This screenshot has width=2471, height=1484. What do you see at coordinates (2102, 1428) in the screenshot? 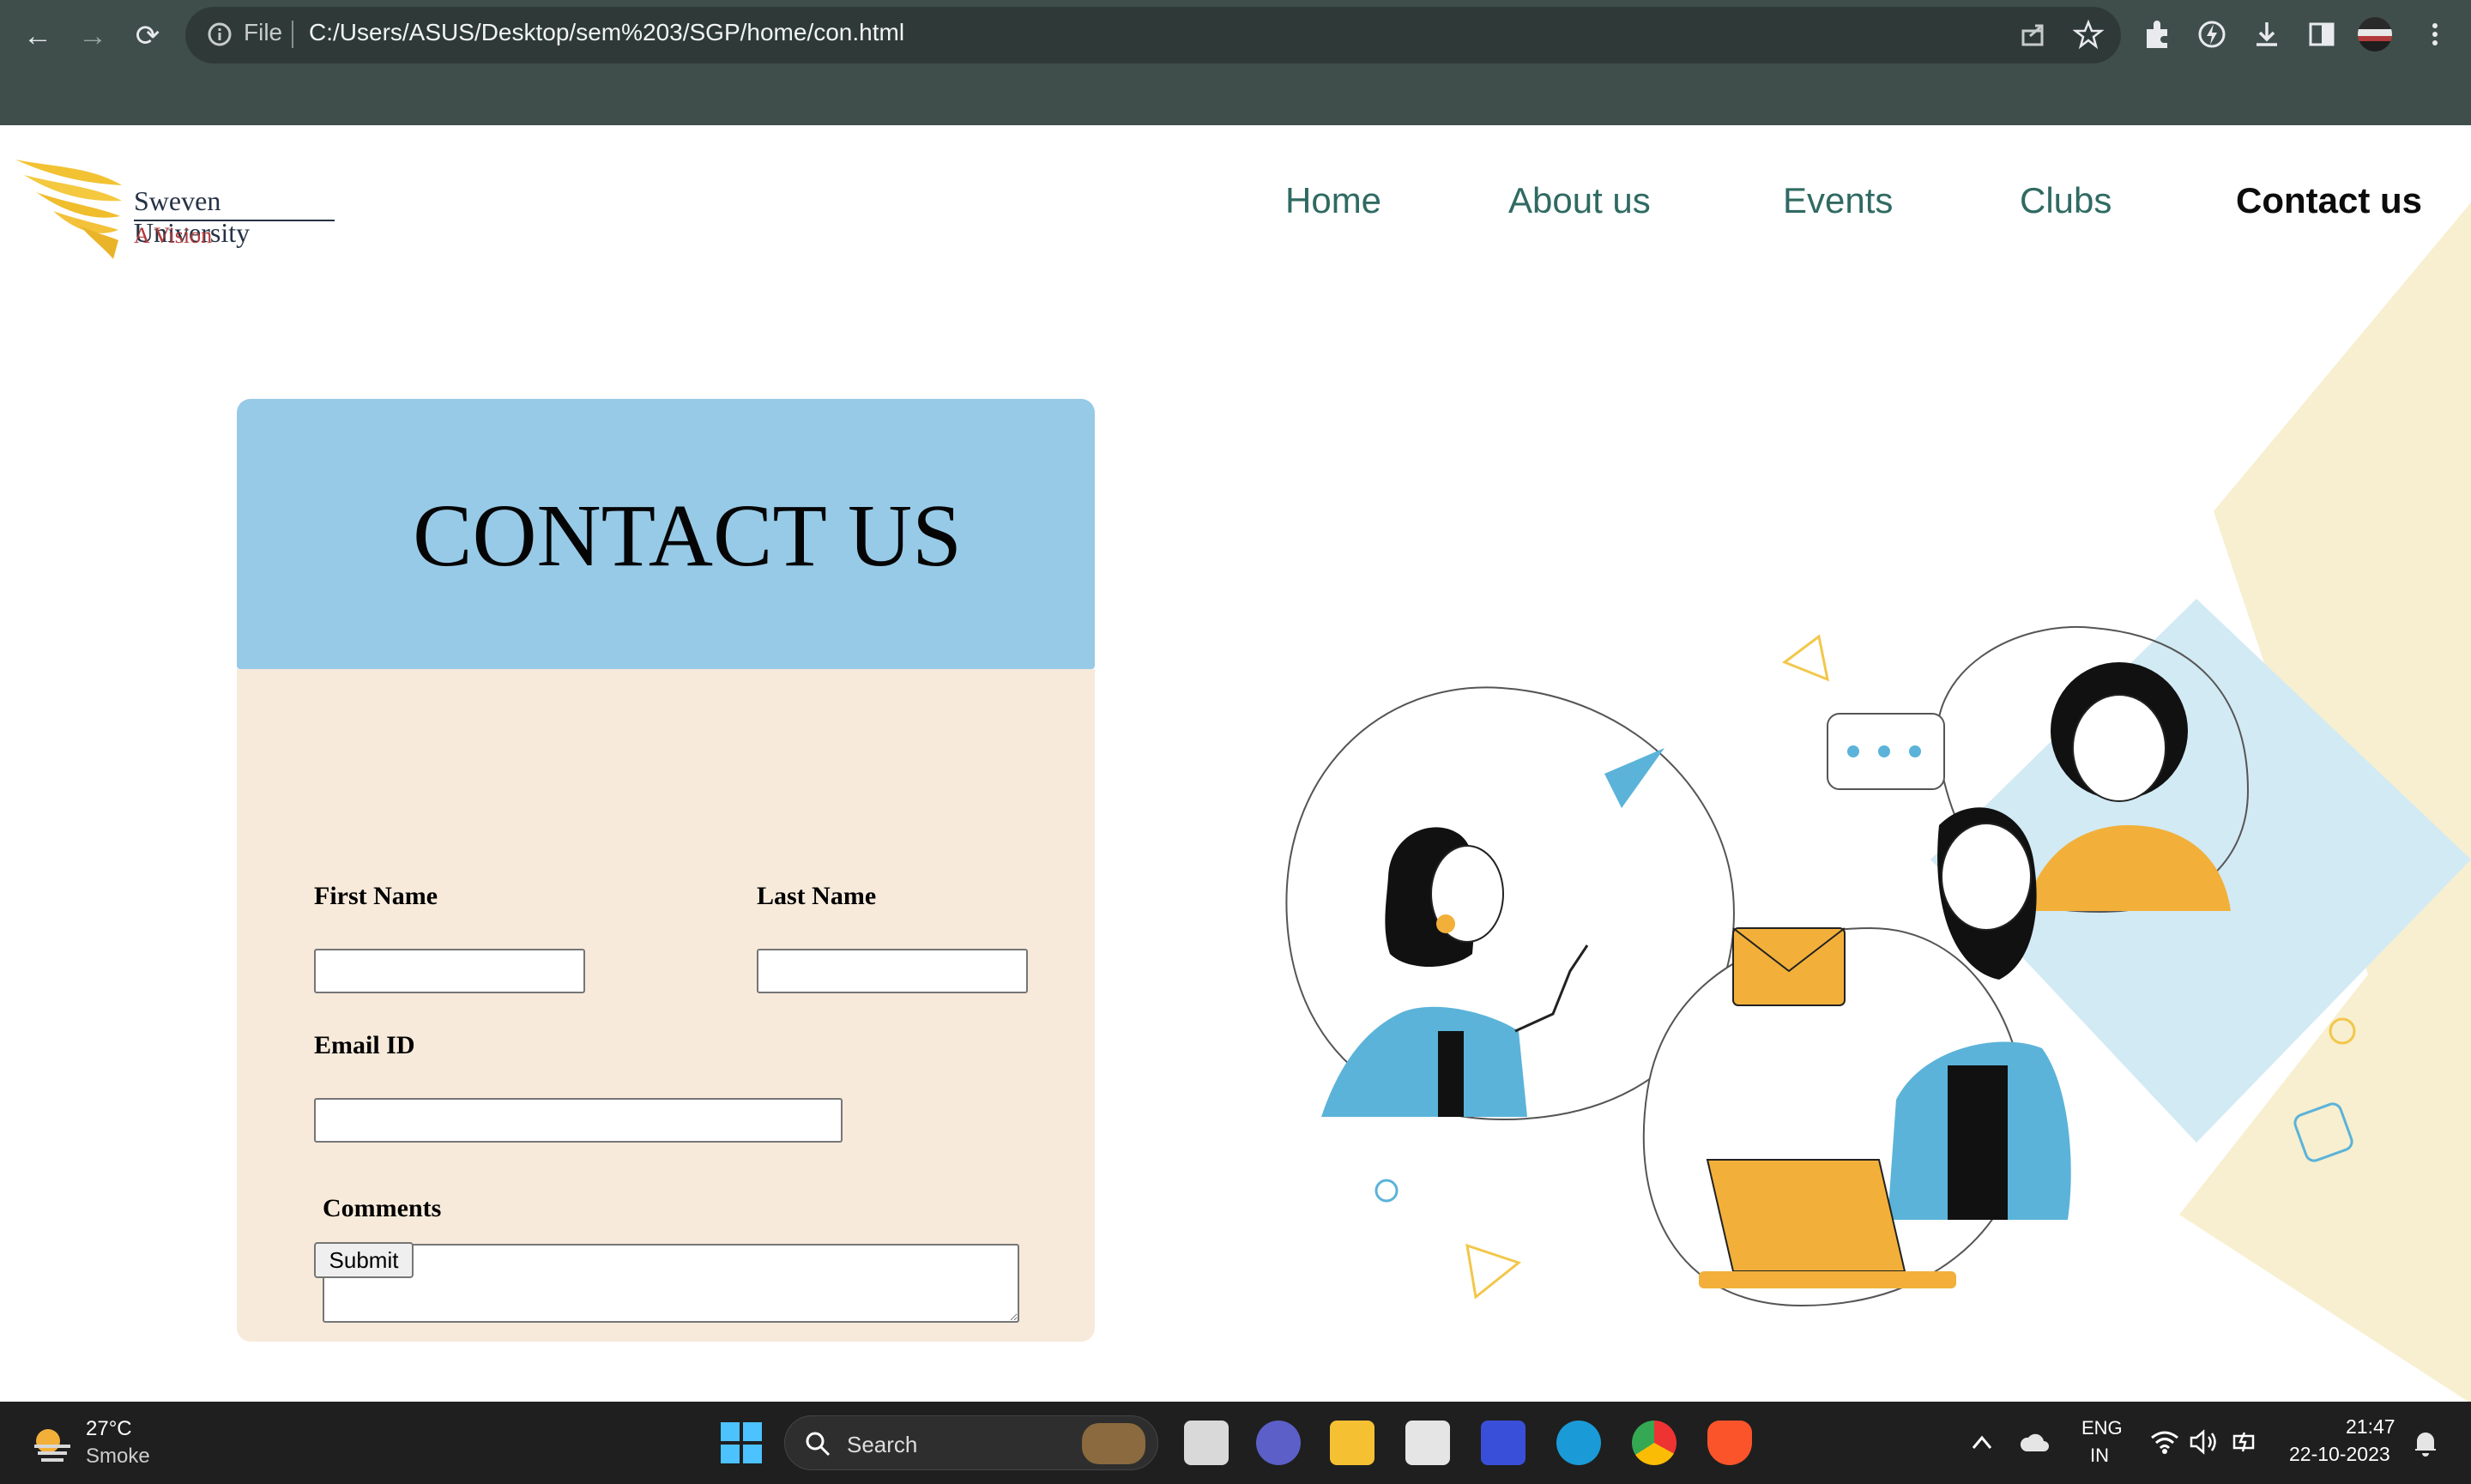
I see `language-indicator: ENG` at bounding box center [2102, 1428].